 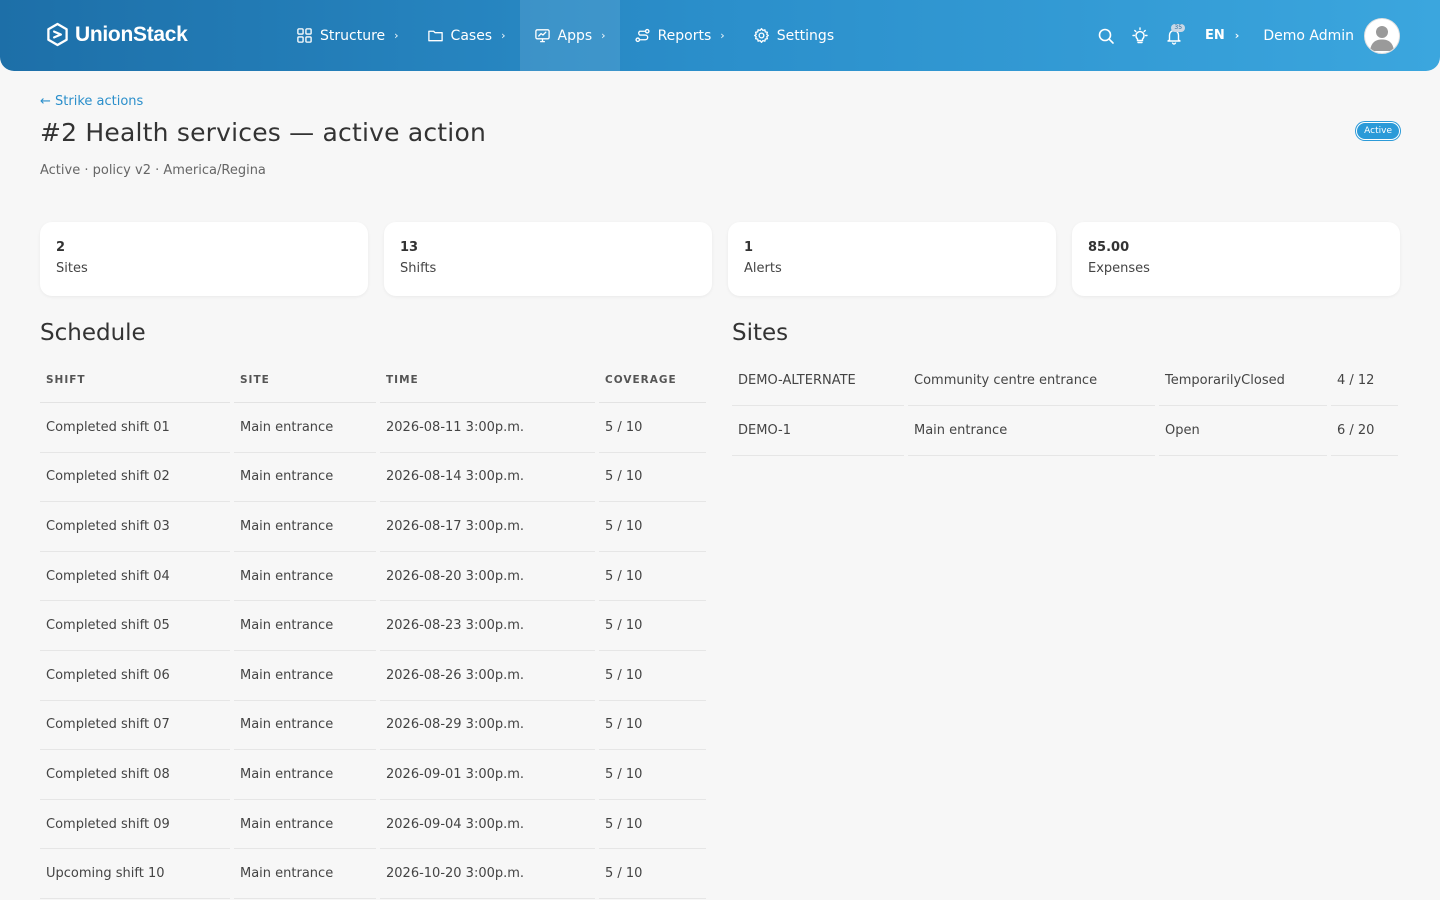 I want to click on page-title: #2 Health services — active action, so click(x=263, y=132).